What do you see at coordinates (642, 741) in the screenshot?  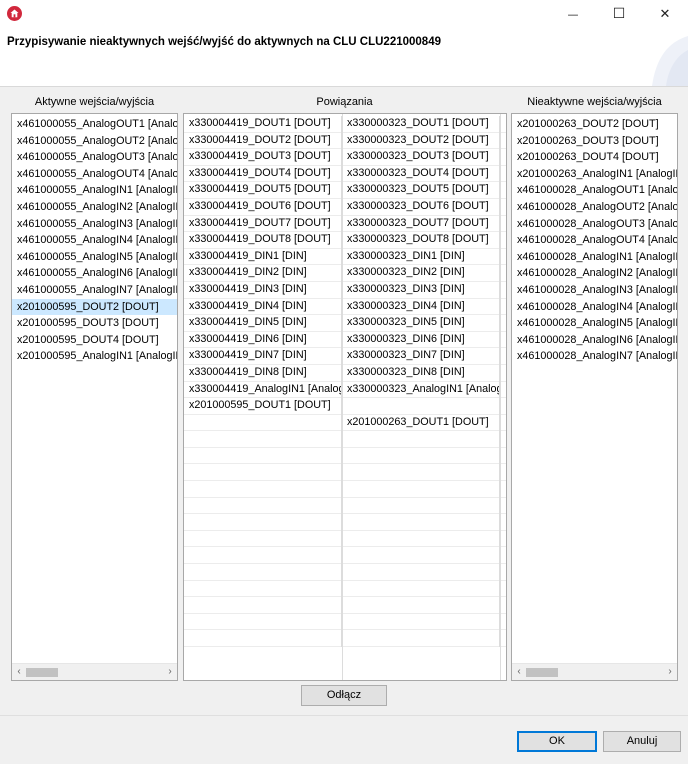 I see `cancel-button: Anuluj` at bounding box center [642, 741].